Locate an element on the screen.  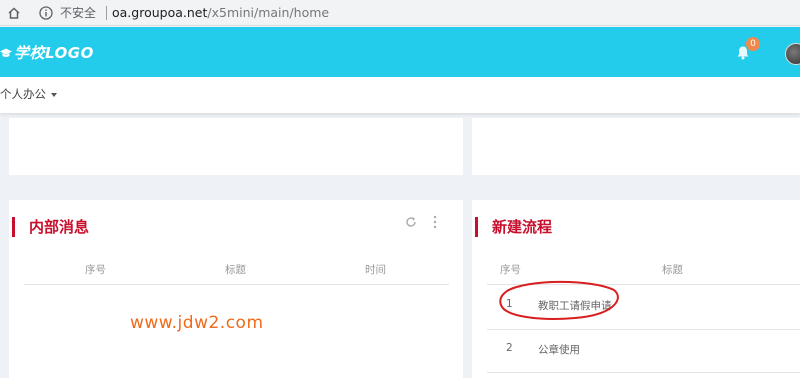
home-icon is located at coordinates (14, 13).